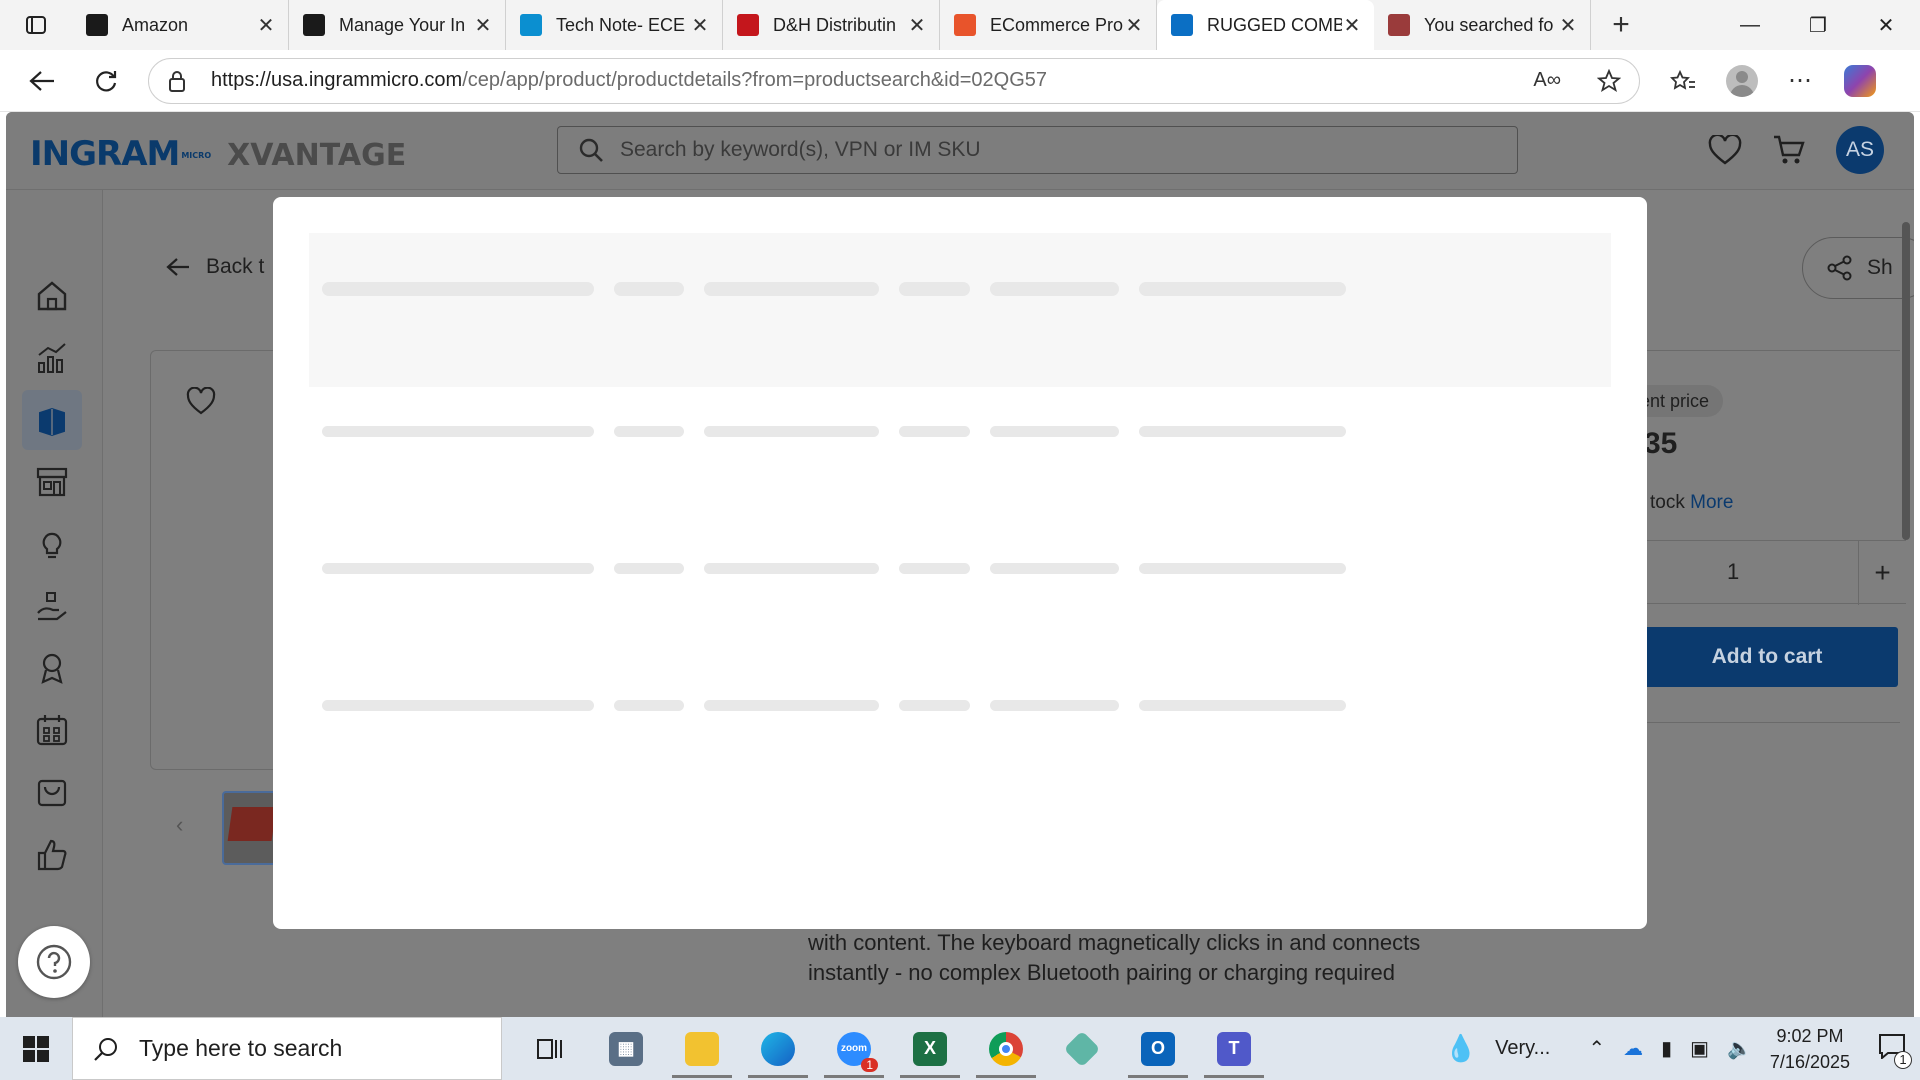 The width and height of the screenshot is (1920, 1080). I want to click on quantity-stepper: 1 +, so click(1771, 572).